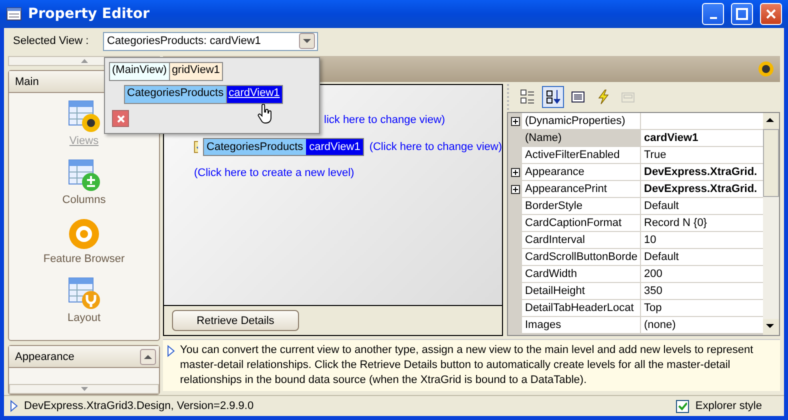 This screenshot has height=420, width=788. I want to click on maximize-icon, so click(742, 14).